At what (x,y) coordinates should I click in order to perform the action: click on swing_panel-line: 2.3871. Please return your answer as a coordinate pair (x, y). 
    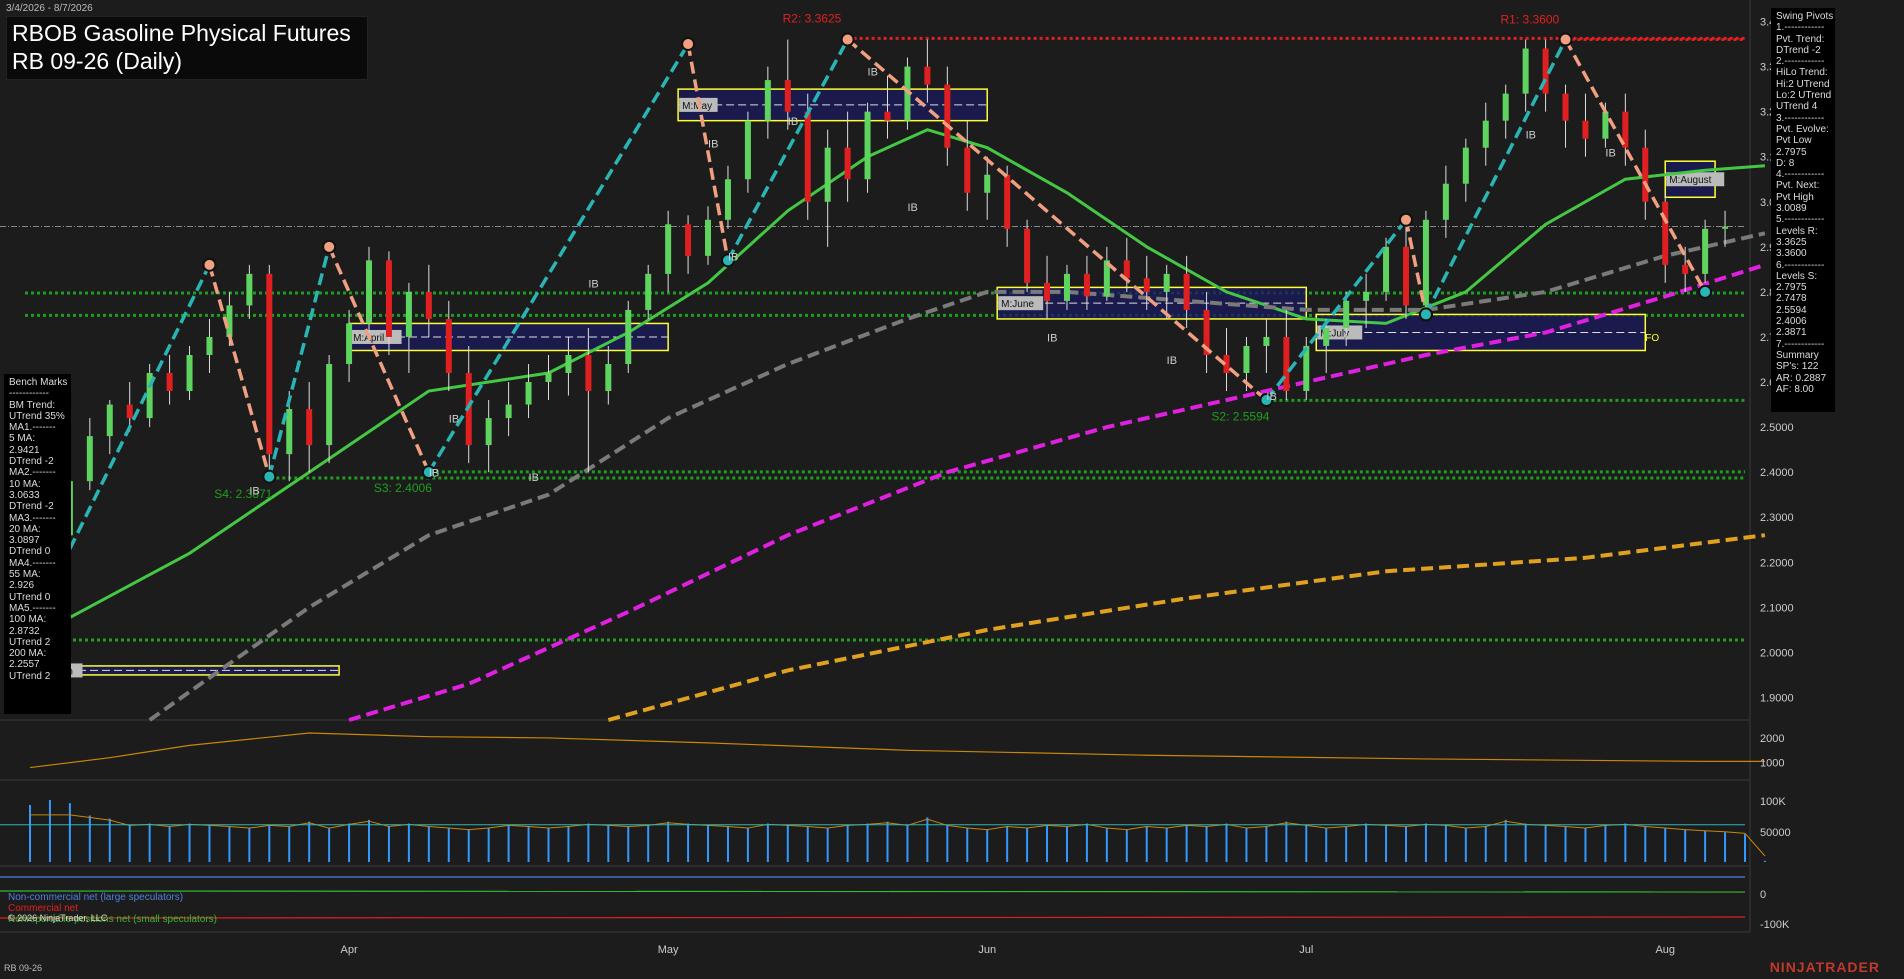
    Looking at the image, I should click on (1791, 333).